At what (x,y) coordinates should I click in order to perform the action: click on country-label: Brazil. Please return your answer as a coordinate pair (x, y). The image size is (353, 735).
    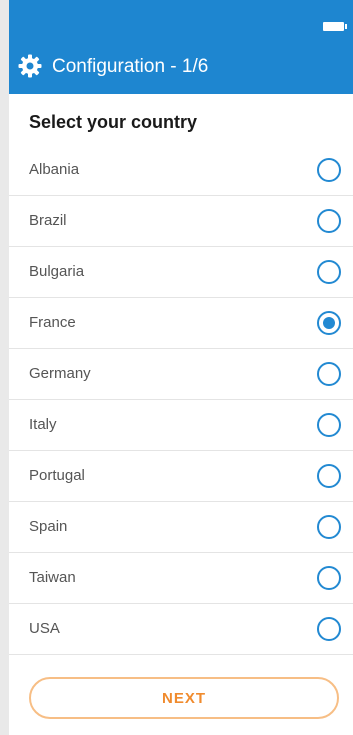
    Looking at the image, I should click on (48, 220).